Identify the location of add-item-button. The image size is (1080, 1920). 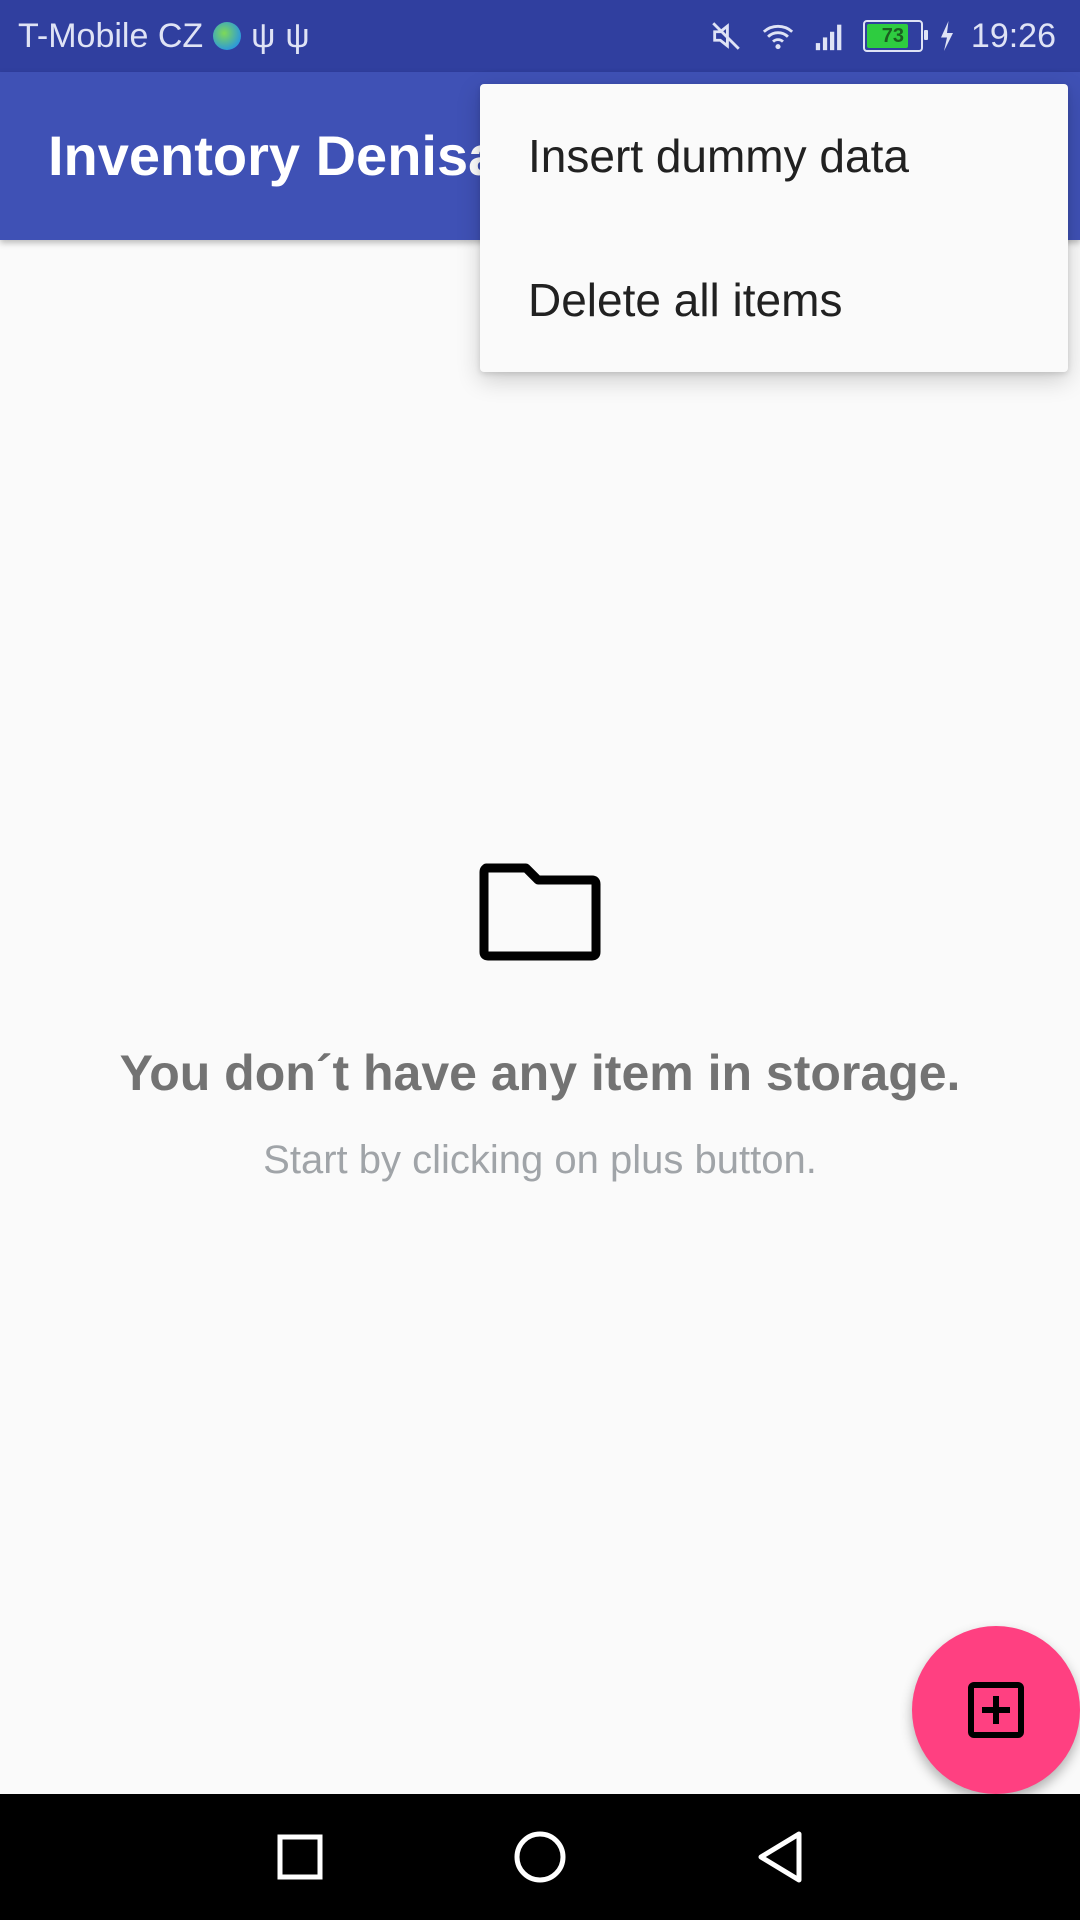
(996, 1710).